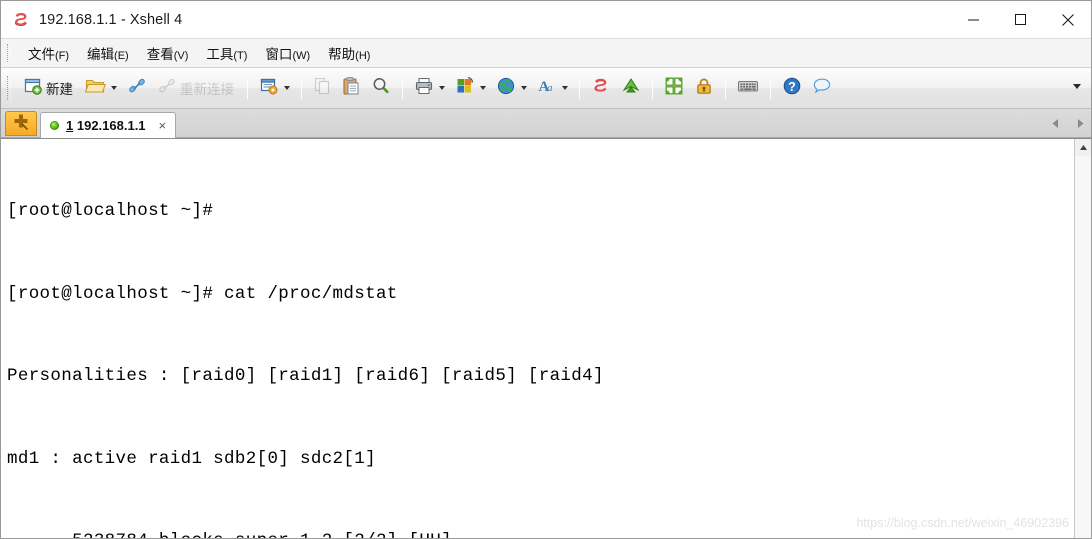 The width and height of the screenshot is (1092, 539). What do you see at coordinates (506, 88) in the screenshot?
I see `web-browser-icon` at bounding box center [506, 88].